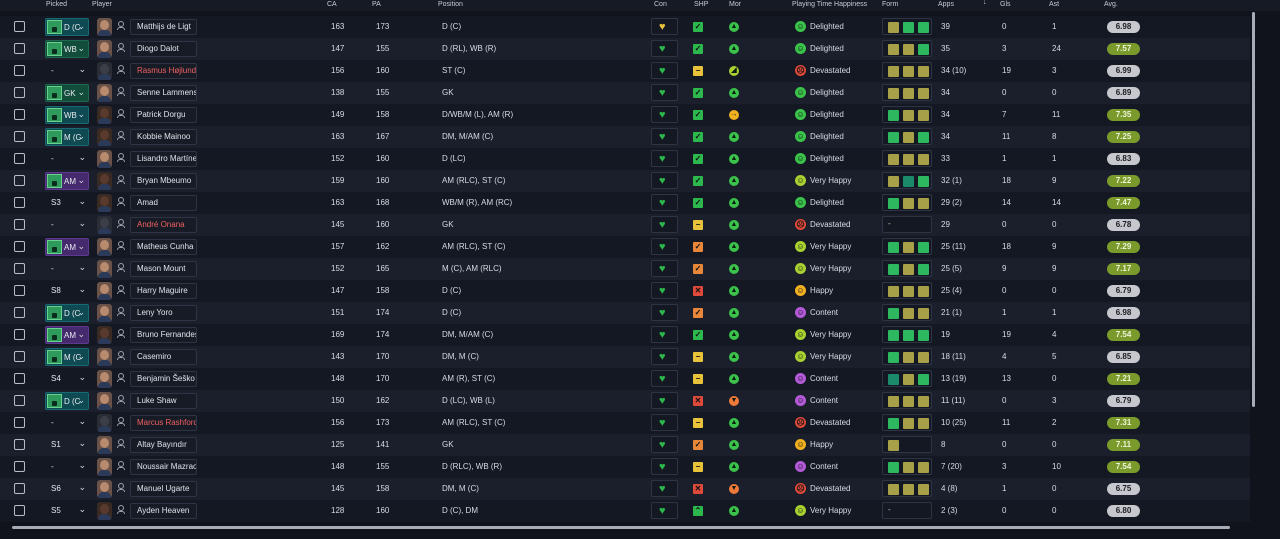 Image resolution: width=1280 pixels, height=539 pixels. I want to click on player-name-link: Marcus Rashford, so click(163, 423).